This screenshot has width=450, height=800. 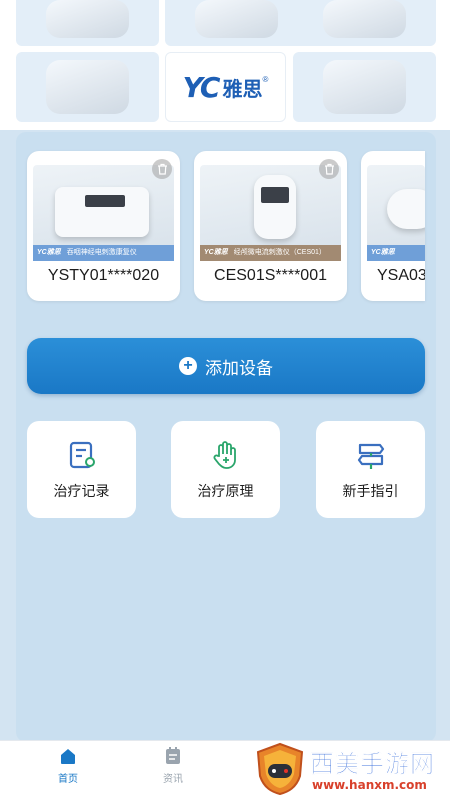 I want to click on add-device-button: + 添加设备, so click(x=226, y=366).